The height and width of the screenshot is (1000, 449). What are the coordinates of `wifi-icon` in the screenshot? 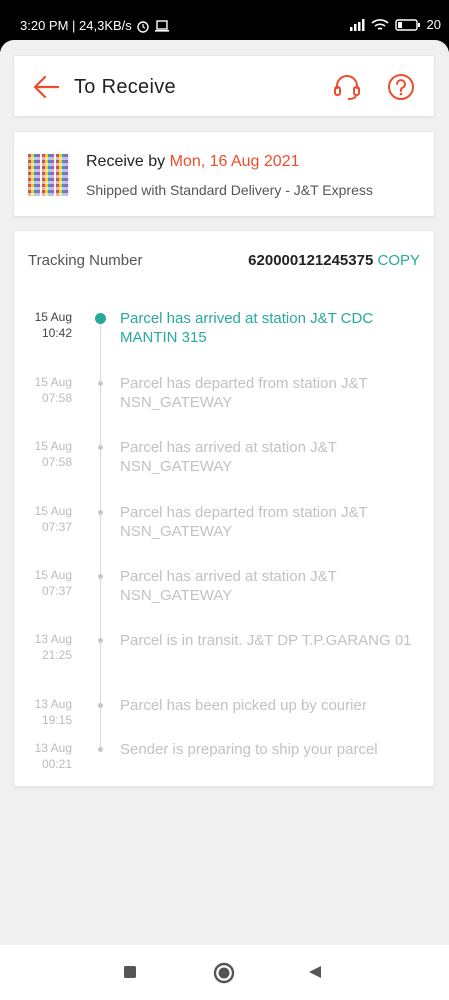 It's located at (379, 24).